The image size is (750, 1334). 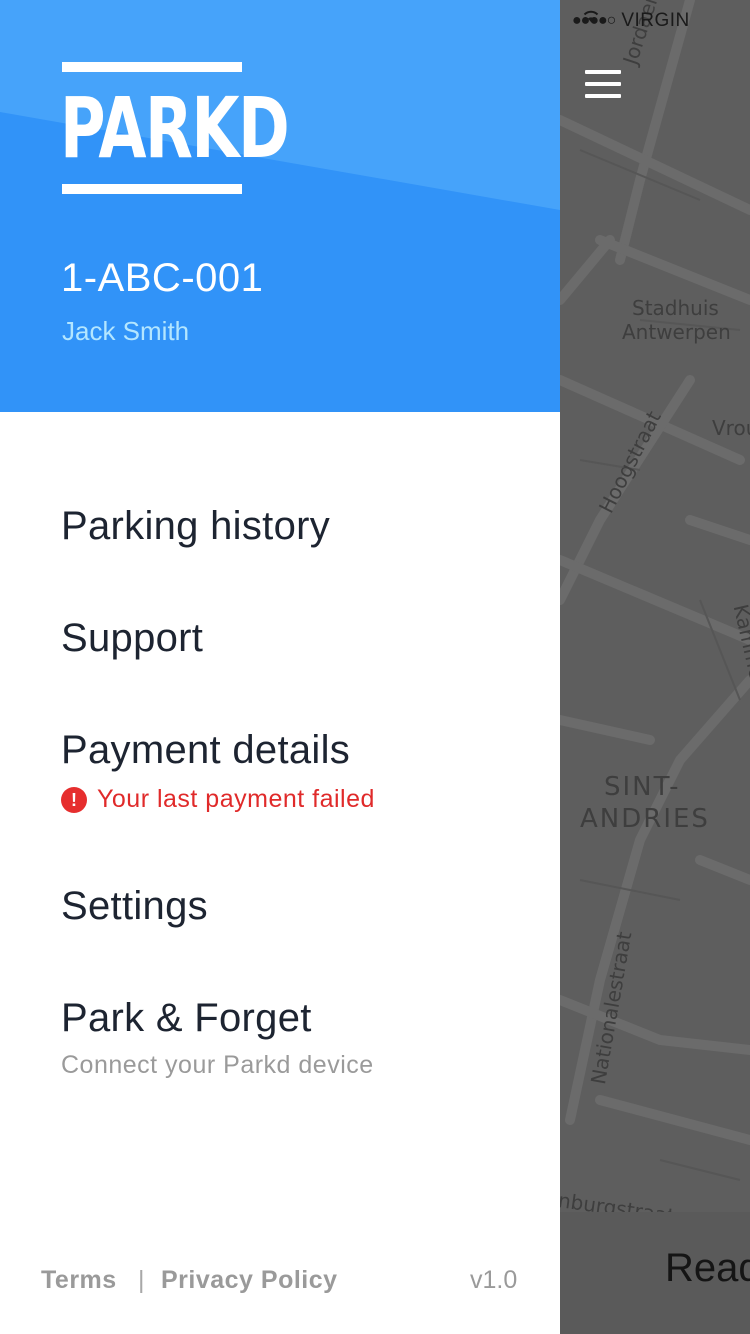 What do you see at coordinates (707, 1268) in the screenshot?
I see `ready-label: Read` at bounding box center [707, 1268].